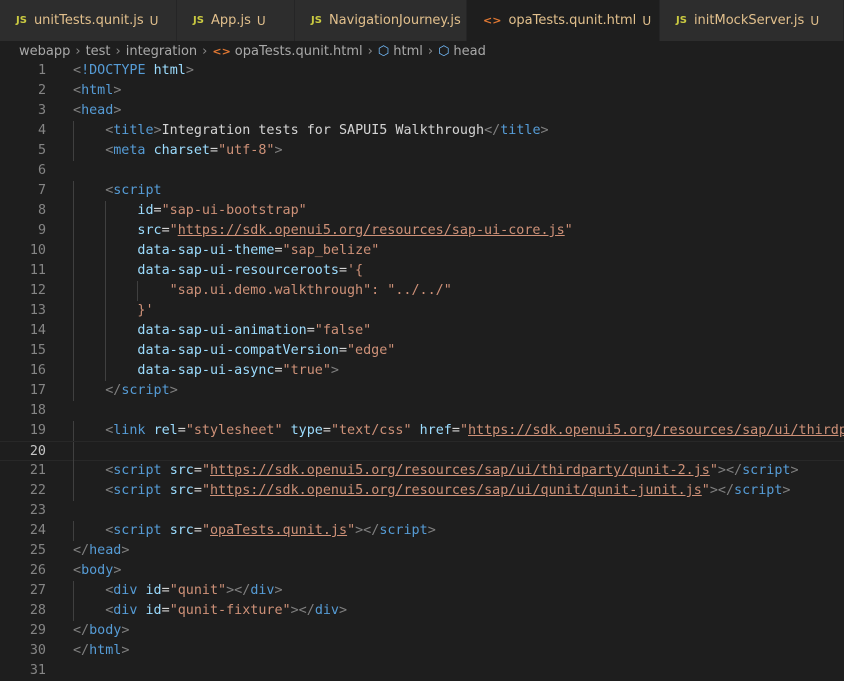 The height and width of the screenshot is (681, 844). What do you see at coordinates (371, 430) in the screenshot?
I see `string-value: "text/css"` at bounding box center [371, 430].